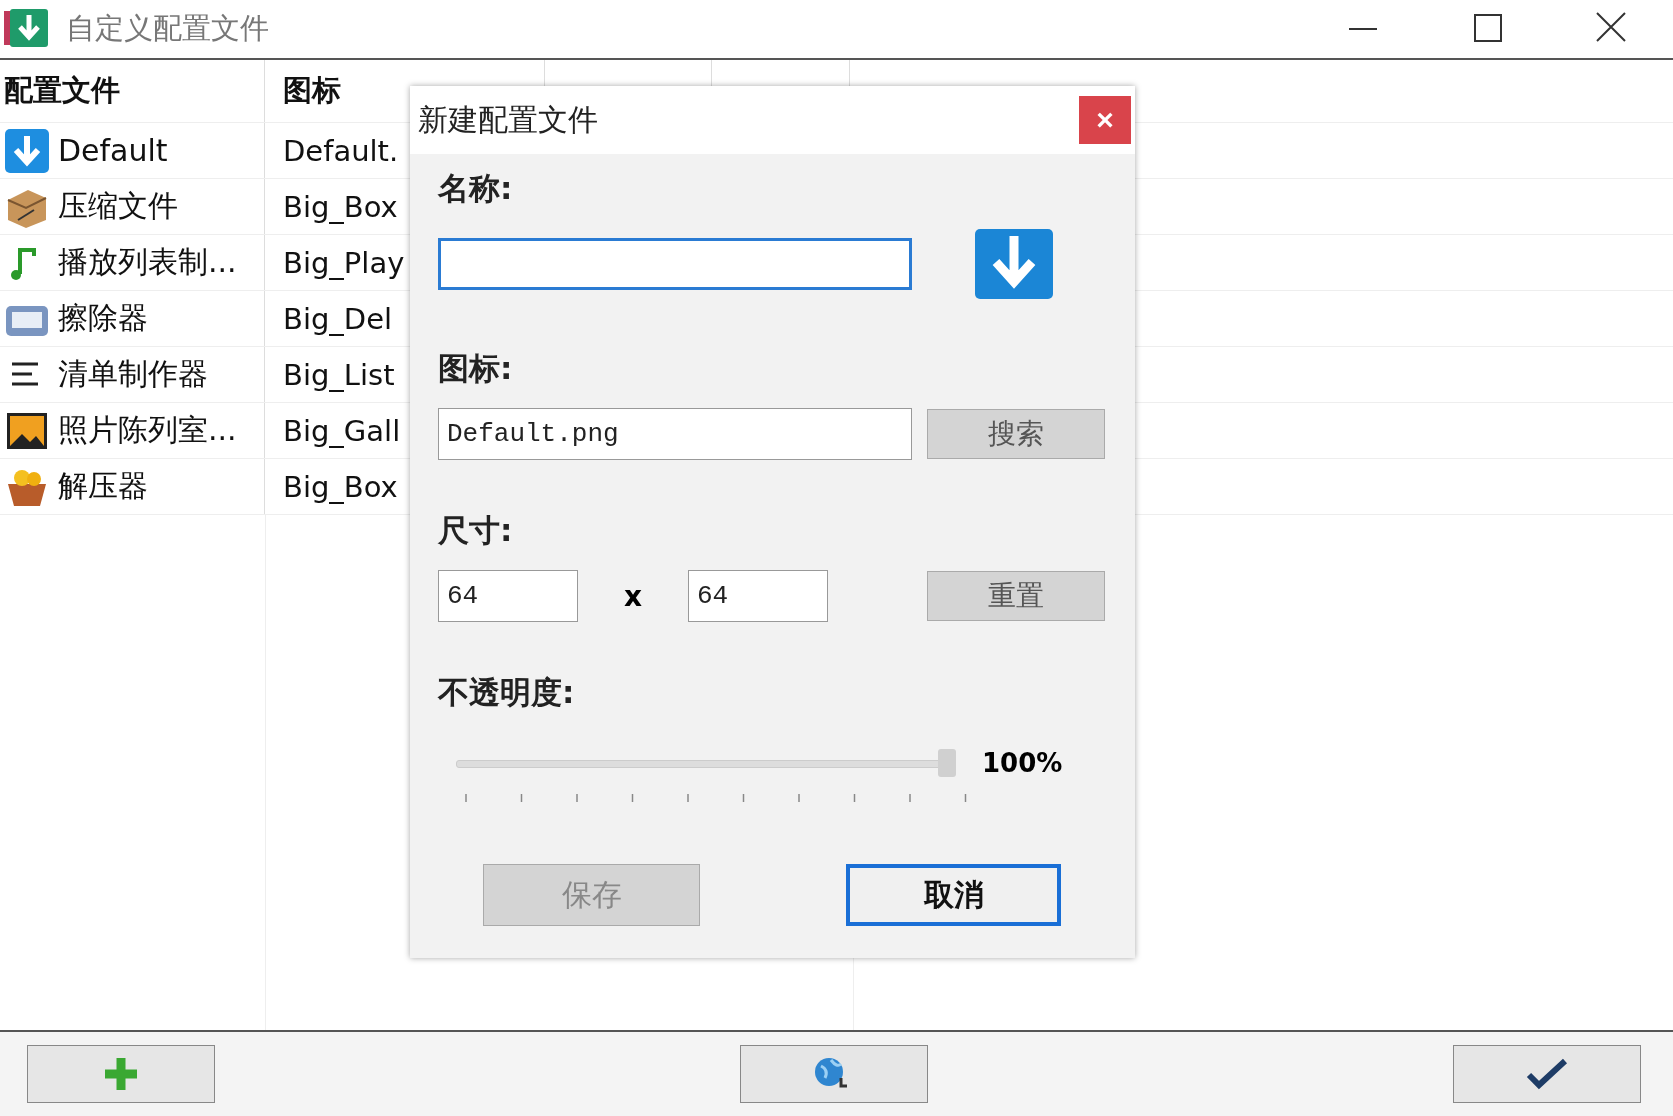 This screenshot has height=1116, width=1673. I want to click on reset-button: 重置, so click(1016, 596).